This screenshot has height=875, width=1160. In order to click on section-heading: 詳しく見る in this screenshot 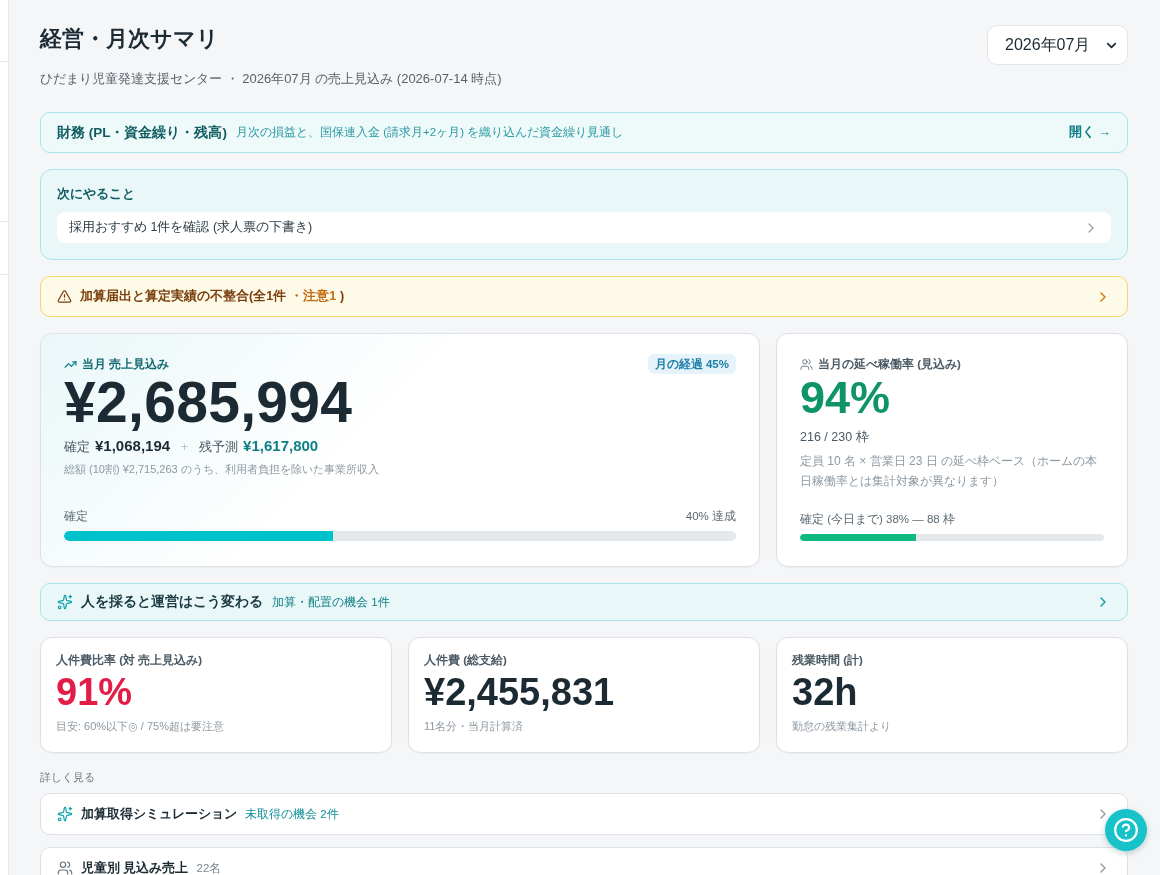, I will do `click(68, 777)`.